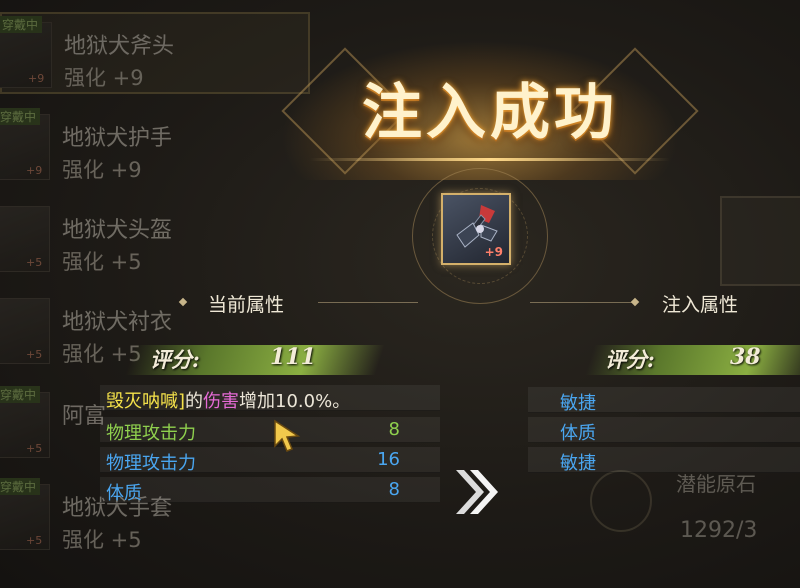  I want to click on header-ornament-dot, so click(635, 302).